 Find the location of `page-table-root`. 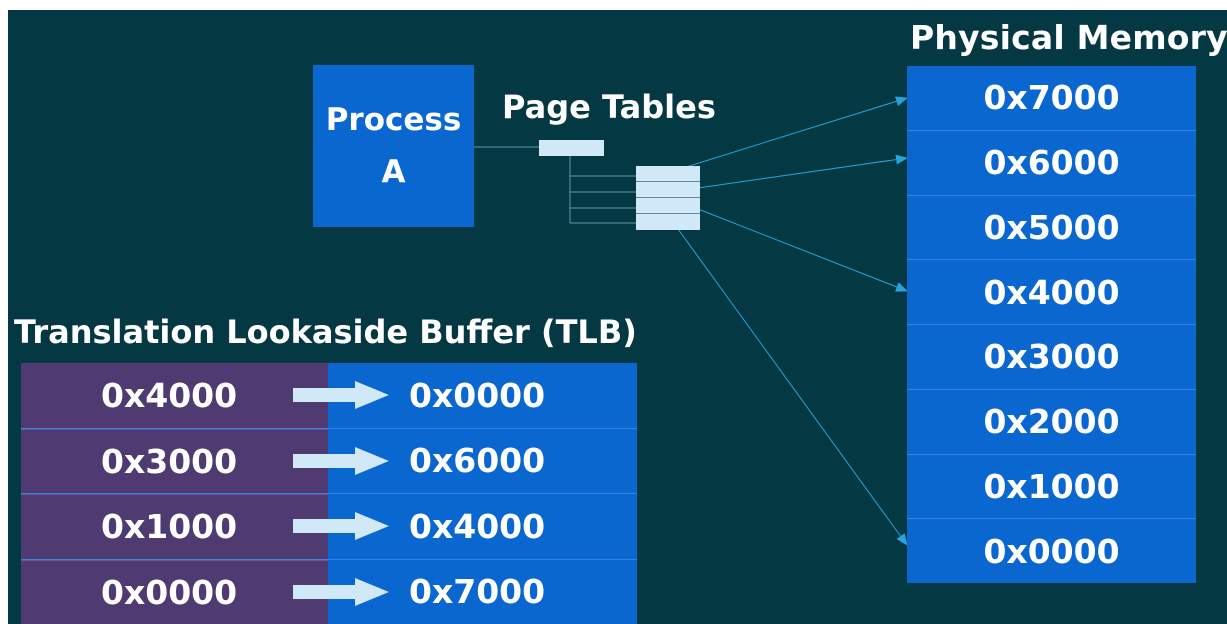

page-table-root is located at coordinates (571, 148).